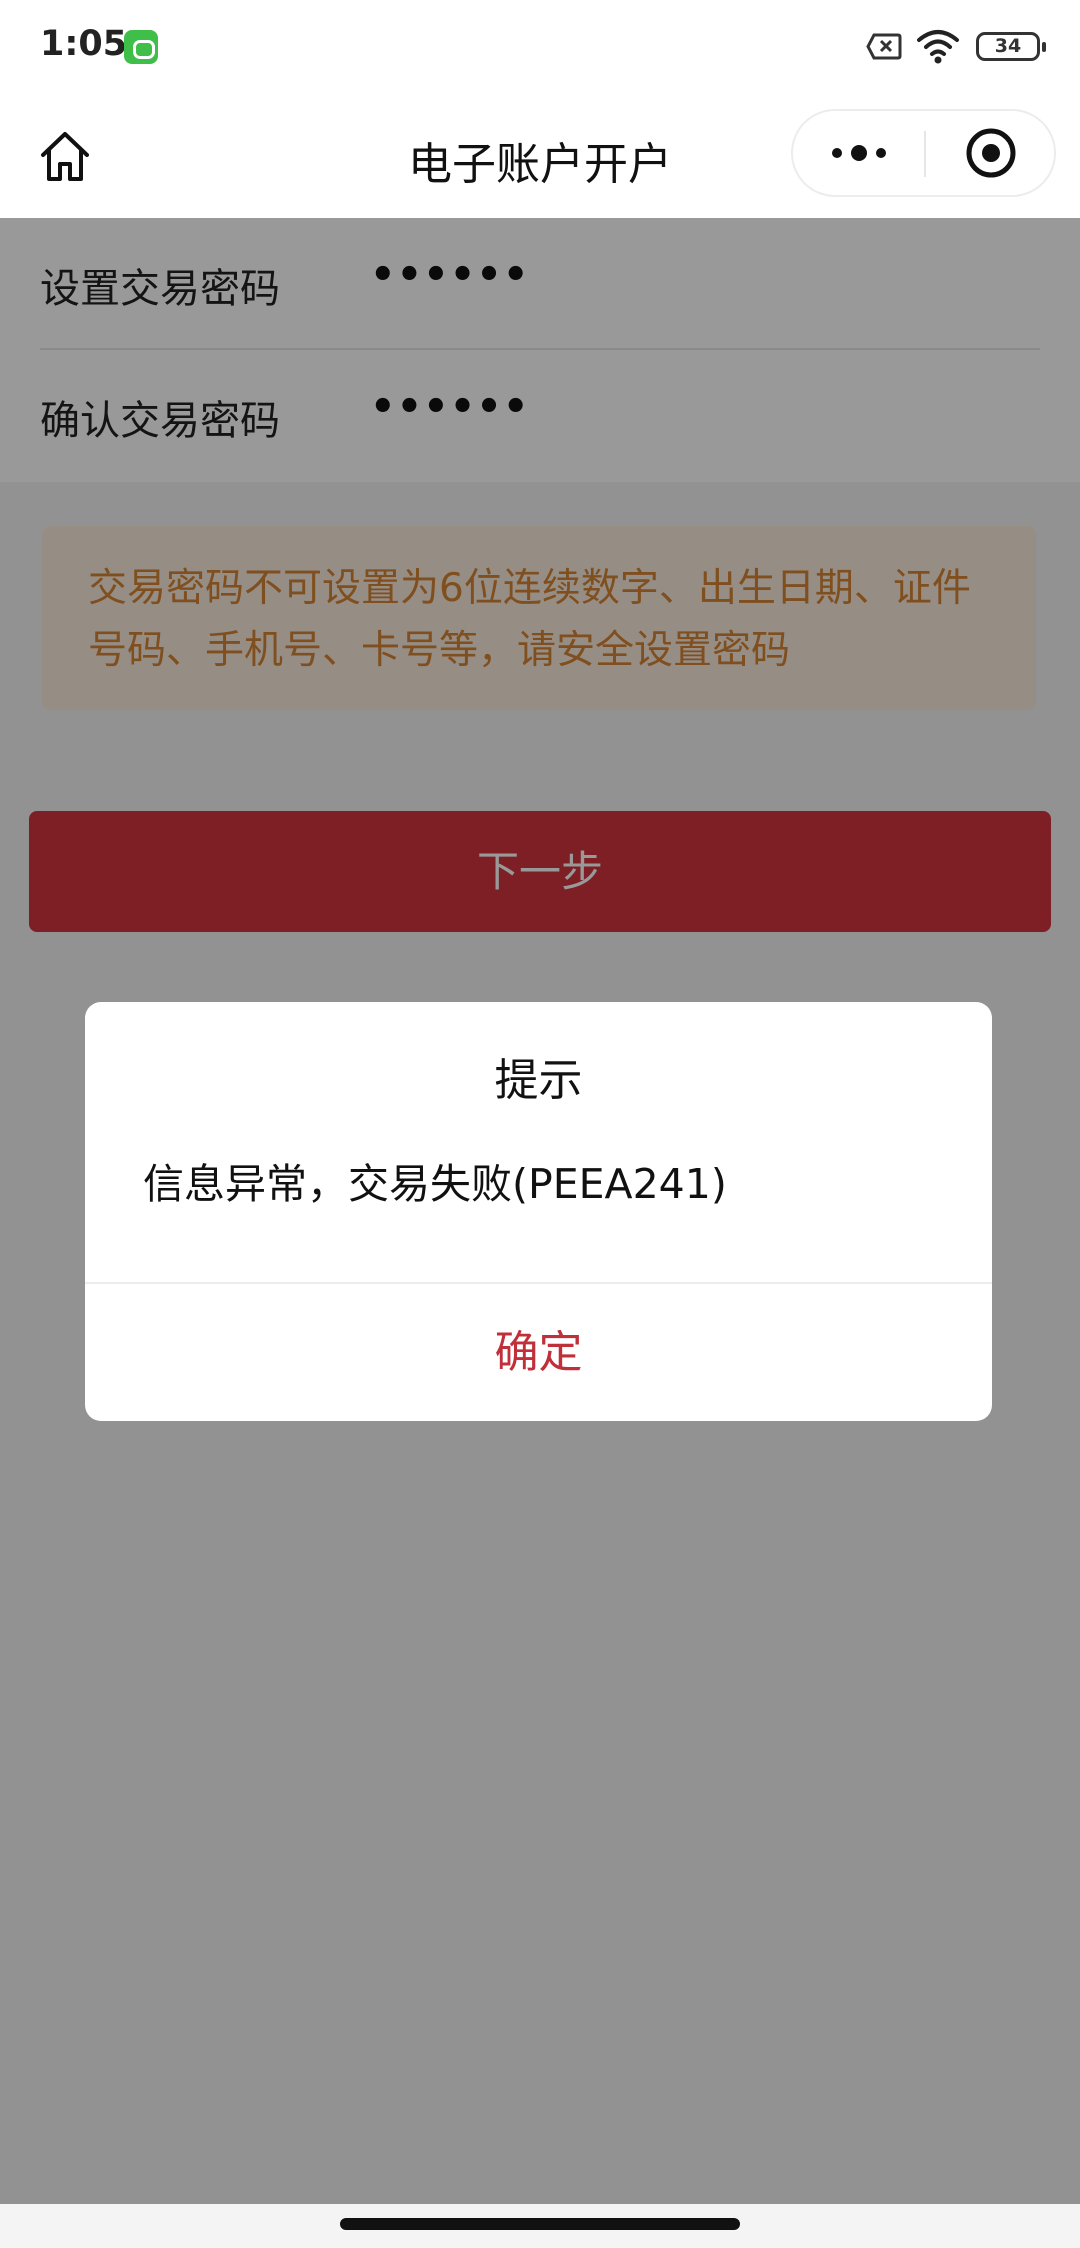  I want to click on status-bar: 1:05 34, so click(540, 48).